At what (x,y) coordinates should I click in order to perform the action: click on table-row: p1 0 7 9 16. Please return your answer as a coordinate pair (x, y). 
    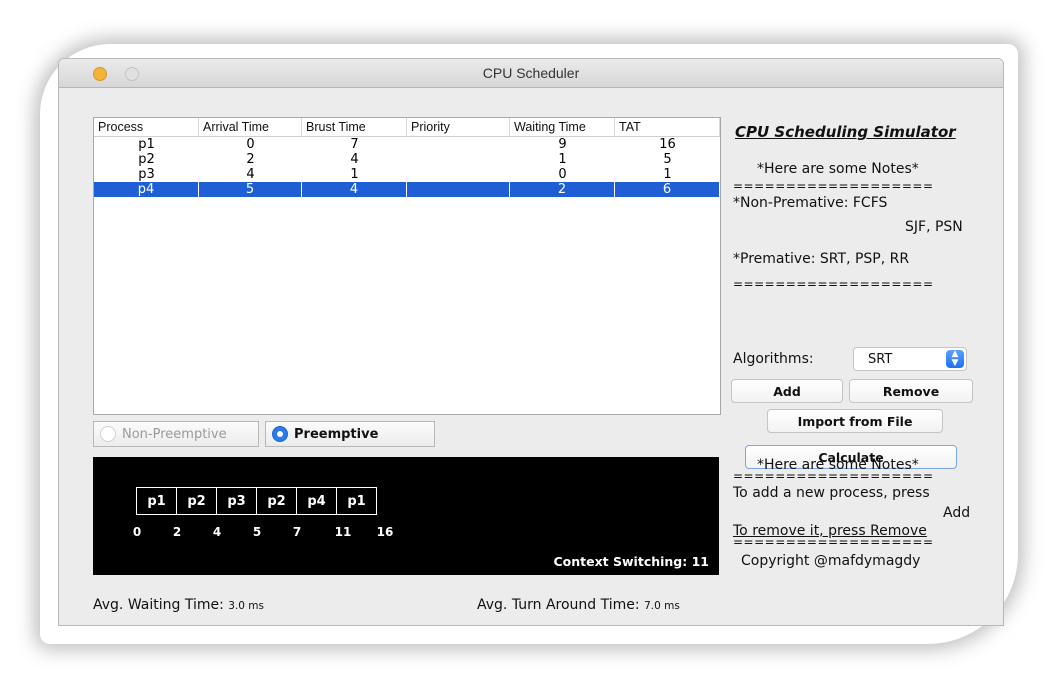
    Looking at the image, I should click on (407, 144).